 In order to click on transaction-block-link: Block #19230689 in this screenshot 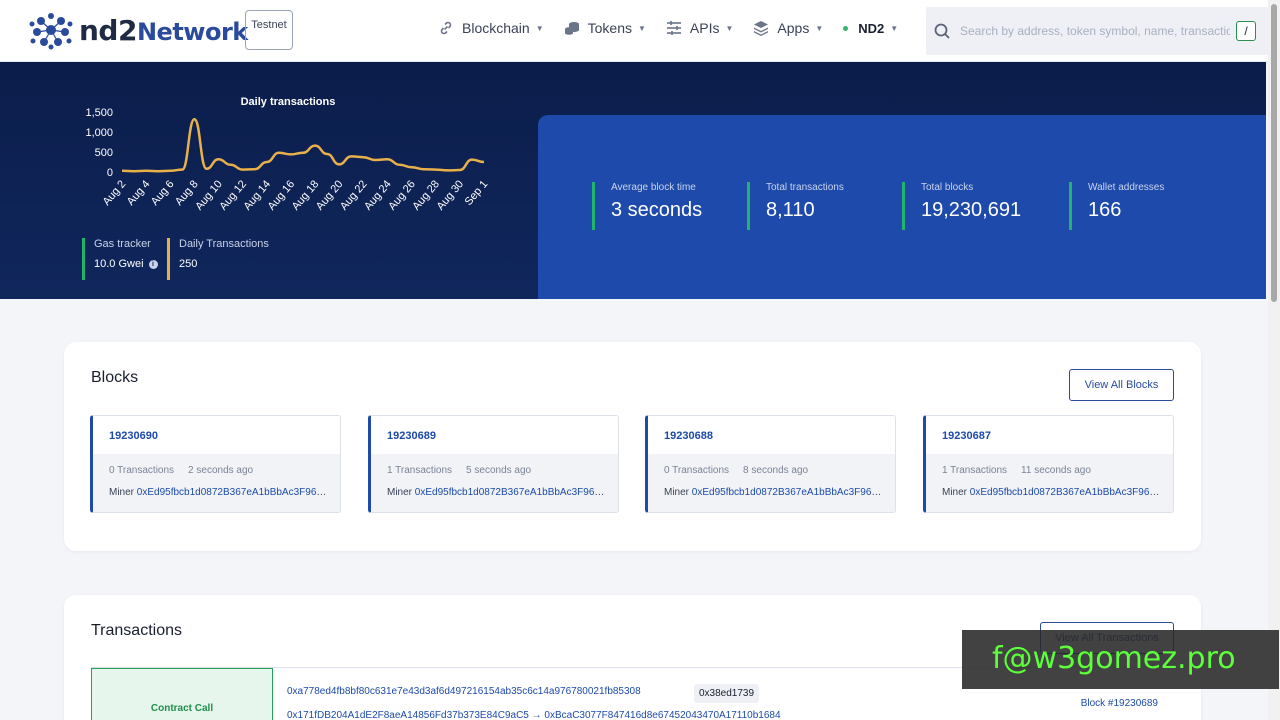, I will do `click(1119, 703)`.